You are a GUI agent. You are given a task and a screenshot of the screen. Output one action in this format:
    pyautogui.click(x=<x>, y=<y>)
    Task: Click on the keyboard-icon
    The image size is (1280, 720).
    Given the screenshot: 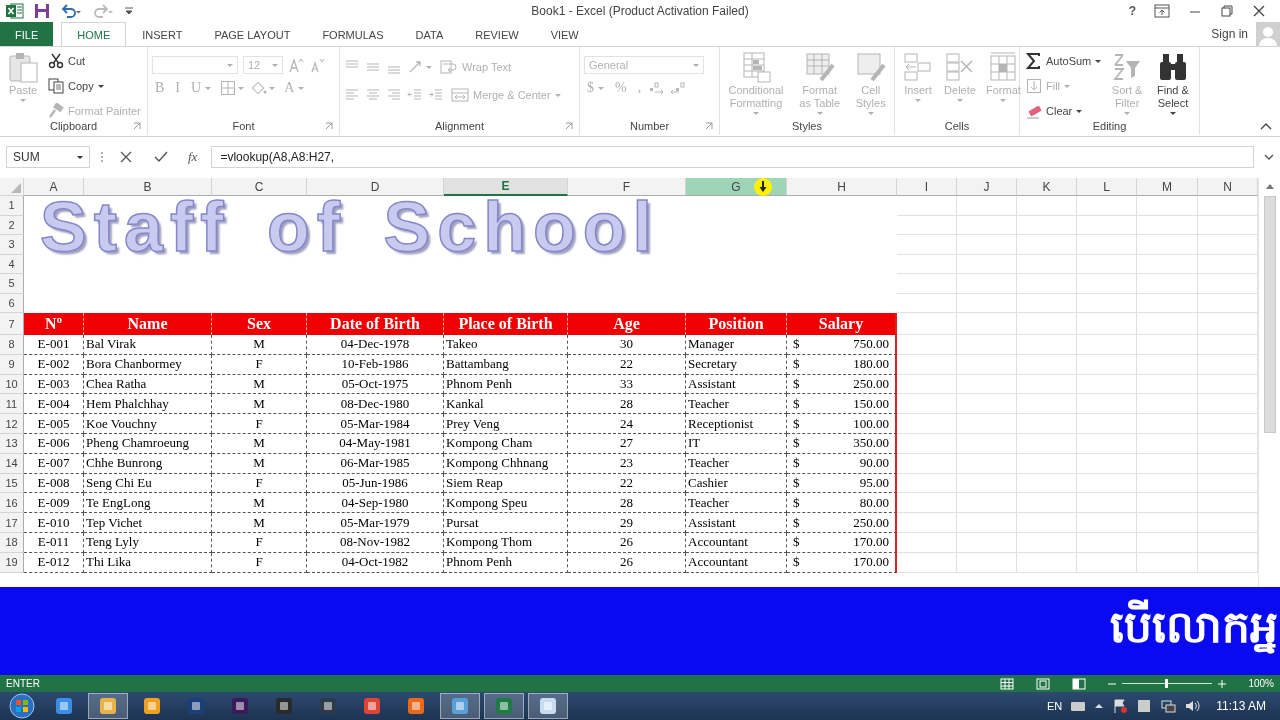 What is the action you would take?
    pyautogui.click(x=1078, y=706)
    